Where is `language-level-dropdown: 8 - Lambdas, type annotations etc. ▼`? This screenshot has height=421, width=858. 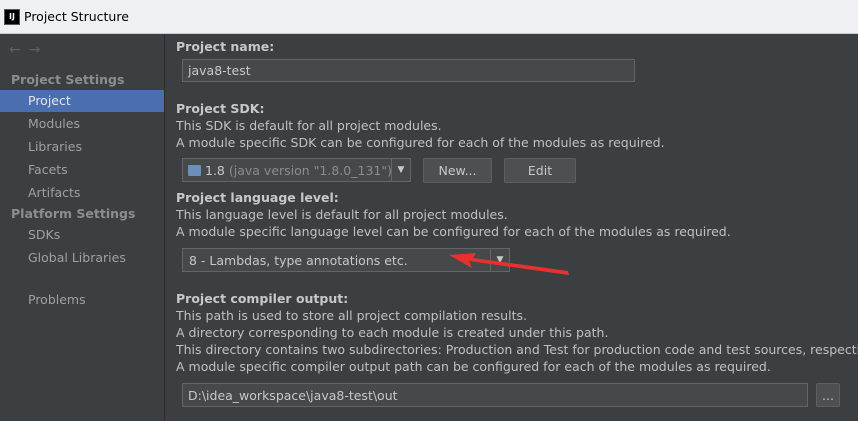 language-level-dropdown: 8 - Lambdas, type annotations etc. ▼ is located at coordinates (346, 260).